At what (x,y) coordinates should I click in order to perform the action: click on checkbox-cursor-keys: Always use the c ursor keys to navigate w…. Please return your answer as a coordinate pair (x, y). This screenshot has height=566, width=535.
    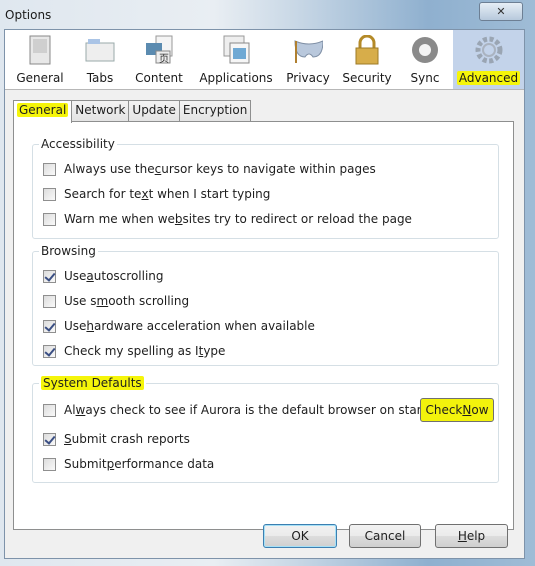
    Looking at the image, I should click on (209, 169).